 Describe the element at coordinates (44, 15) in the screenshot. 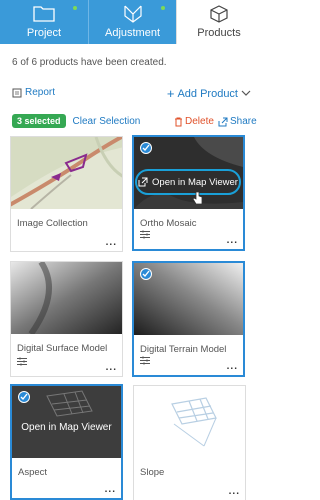

I see `folder-icon` at that location.